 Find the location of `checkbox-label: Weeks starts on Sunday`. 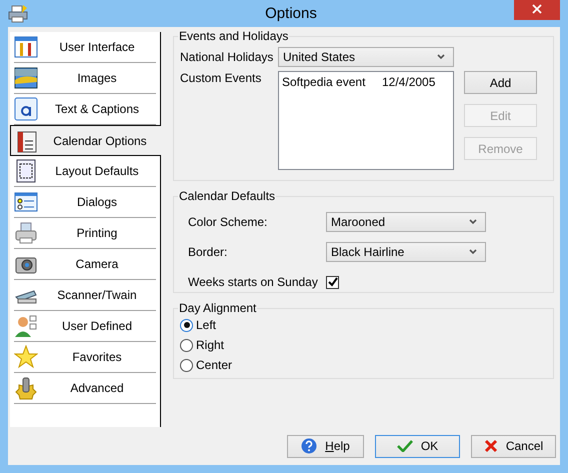

checkbox-label: Weeks starts on Sunday is located at coordinates (253, 282).